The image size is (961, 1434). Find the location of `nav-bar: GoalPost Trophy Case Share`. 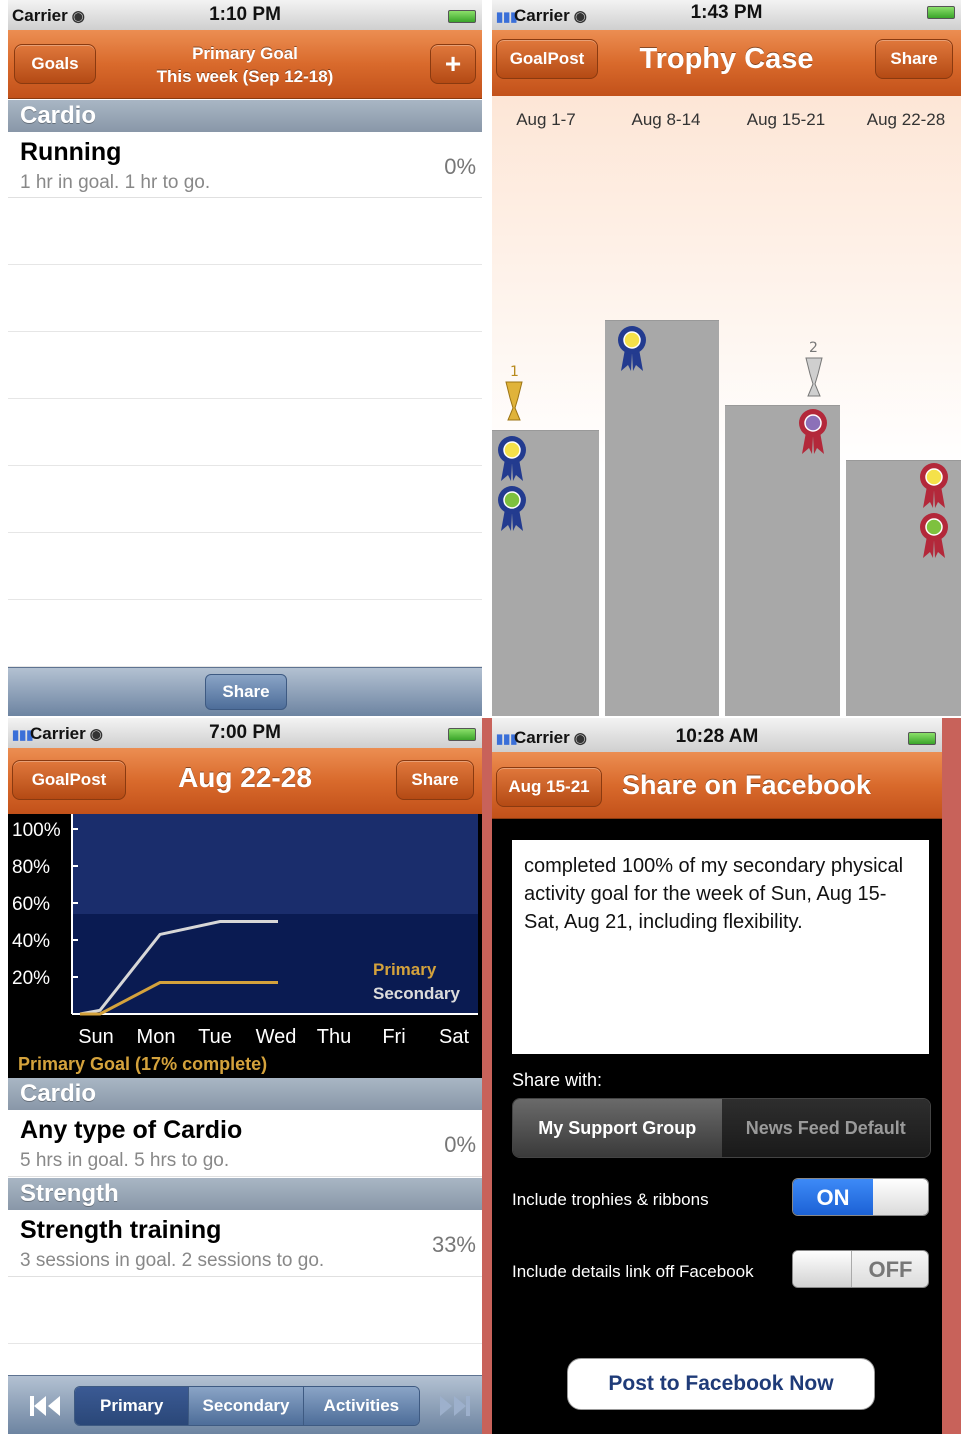

nav-bar: GoalPost Trophy Case Share is located at coordinates (726, 63).